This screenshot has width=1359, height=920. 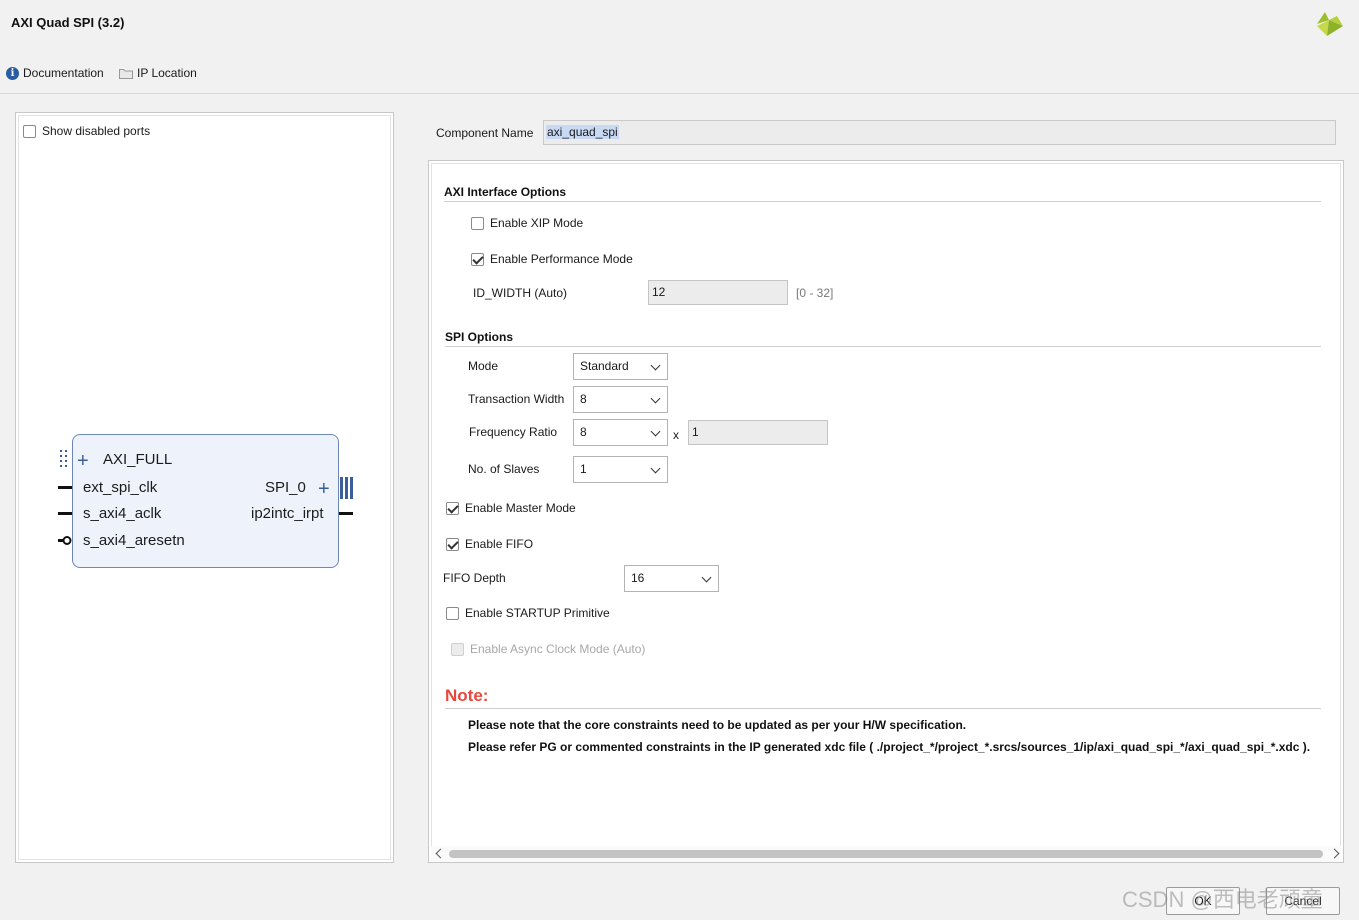 I want to click on ip-location-label: IP Location, so click(x=167, y=73).